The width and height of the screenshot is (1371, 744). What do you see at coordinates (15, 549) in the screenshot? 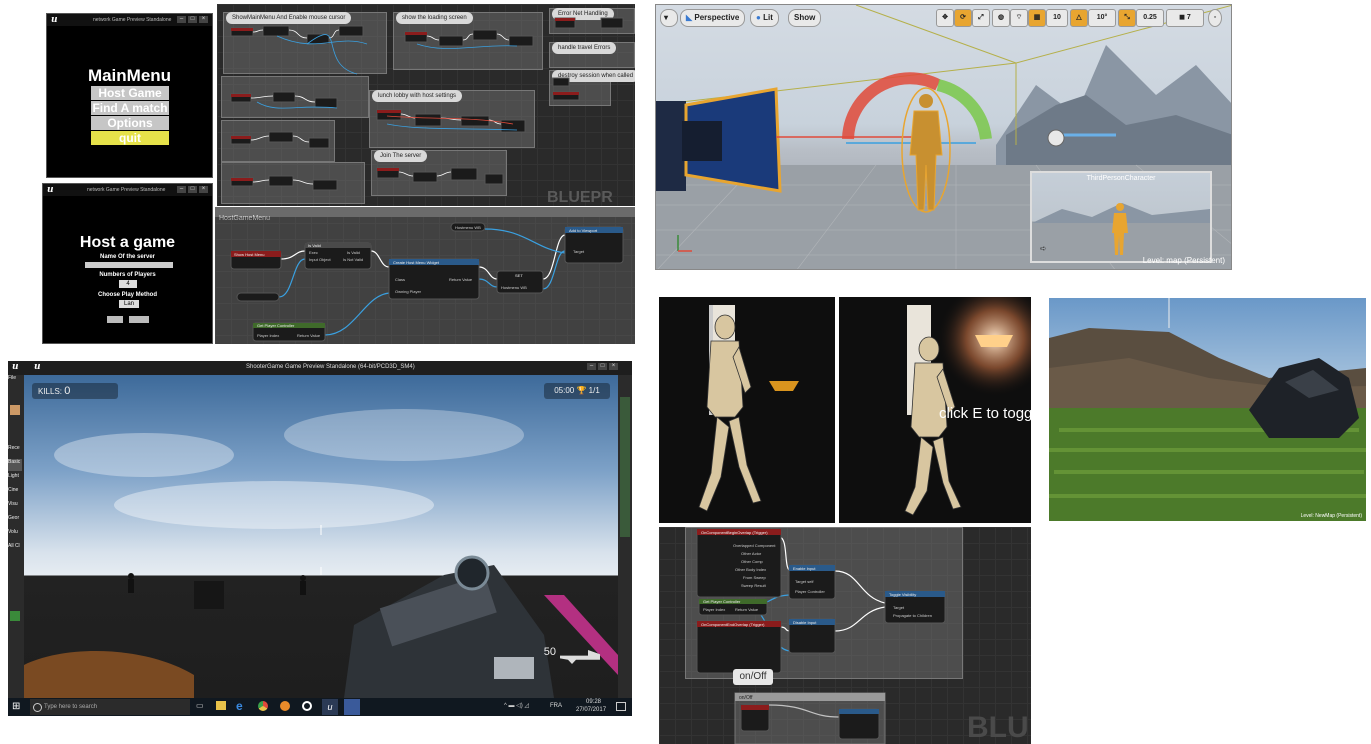
I see `side-tab-all-classes: All Cl` at bounding box center [15, 549].